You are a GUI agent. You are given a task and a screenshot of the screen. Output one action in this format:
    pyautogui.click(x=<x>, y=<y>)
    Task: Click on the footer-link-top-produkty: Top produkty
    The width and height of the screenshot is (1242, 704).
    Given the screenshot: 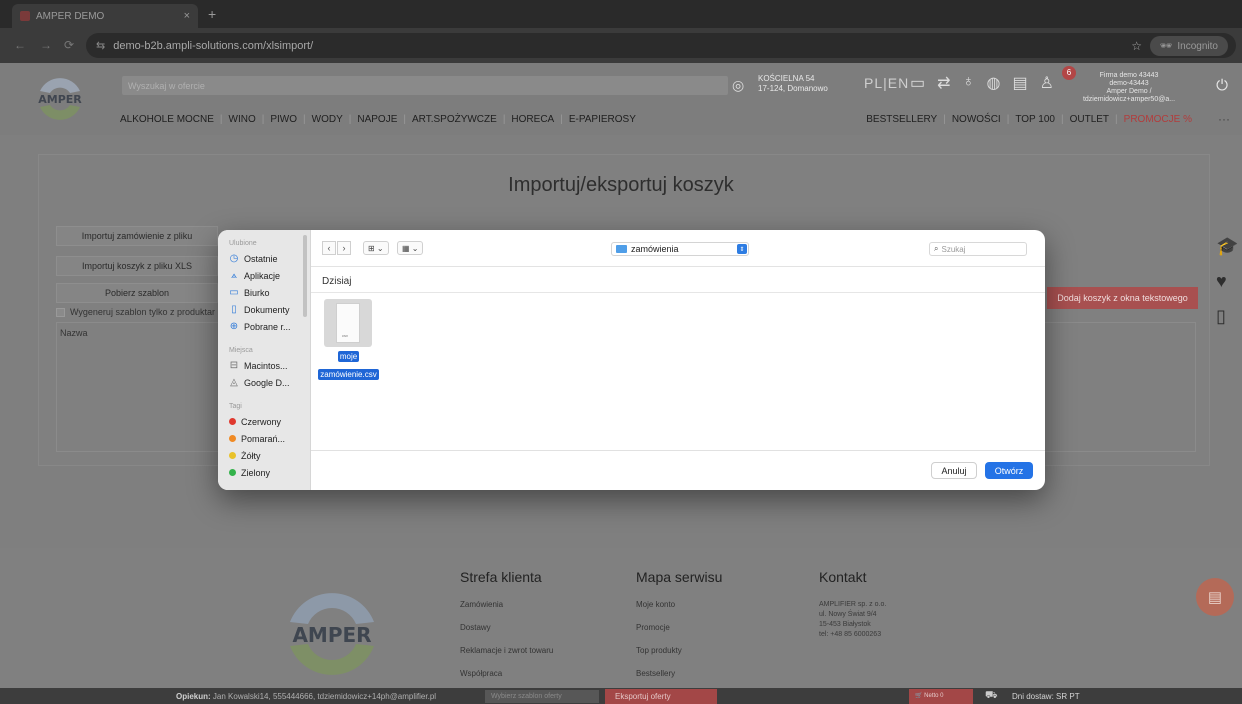 What is the action you would take?
    pyautogui.click(x=679, y=650)
    